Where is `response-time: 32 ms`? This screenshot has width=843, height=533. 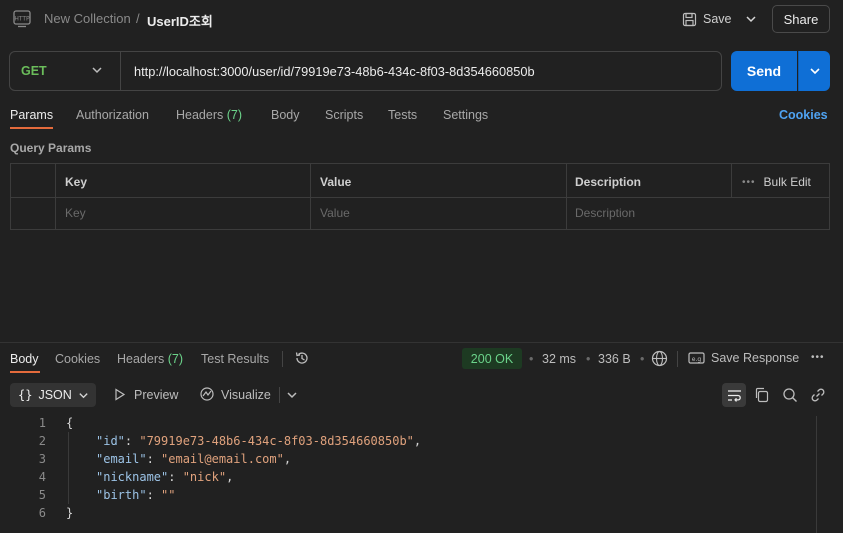
response-time: 32 ms is located at coordinates (559, 359).